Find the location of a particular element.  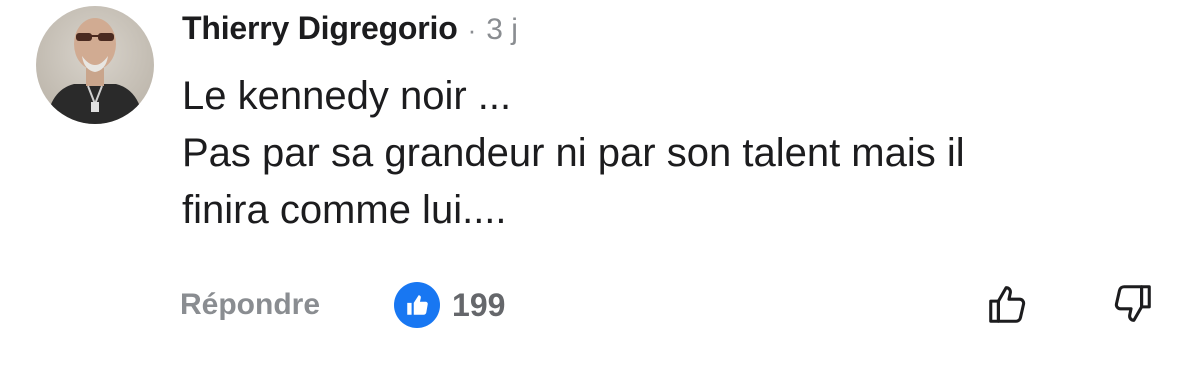

reply-button: Répondre is located at coordinates (250, 305).